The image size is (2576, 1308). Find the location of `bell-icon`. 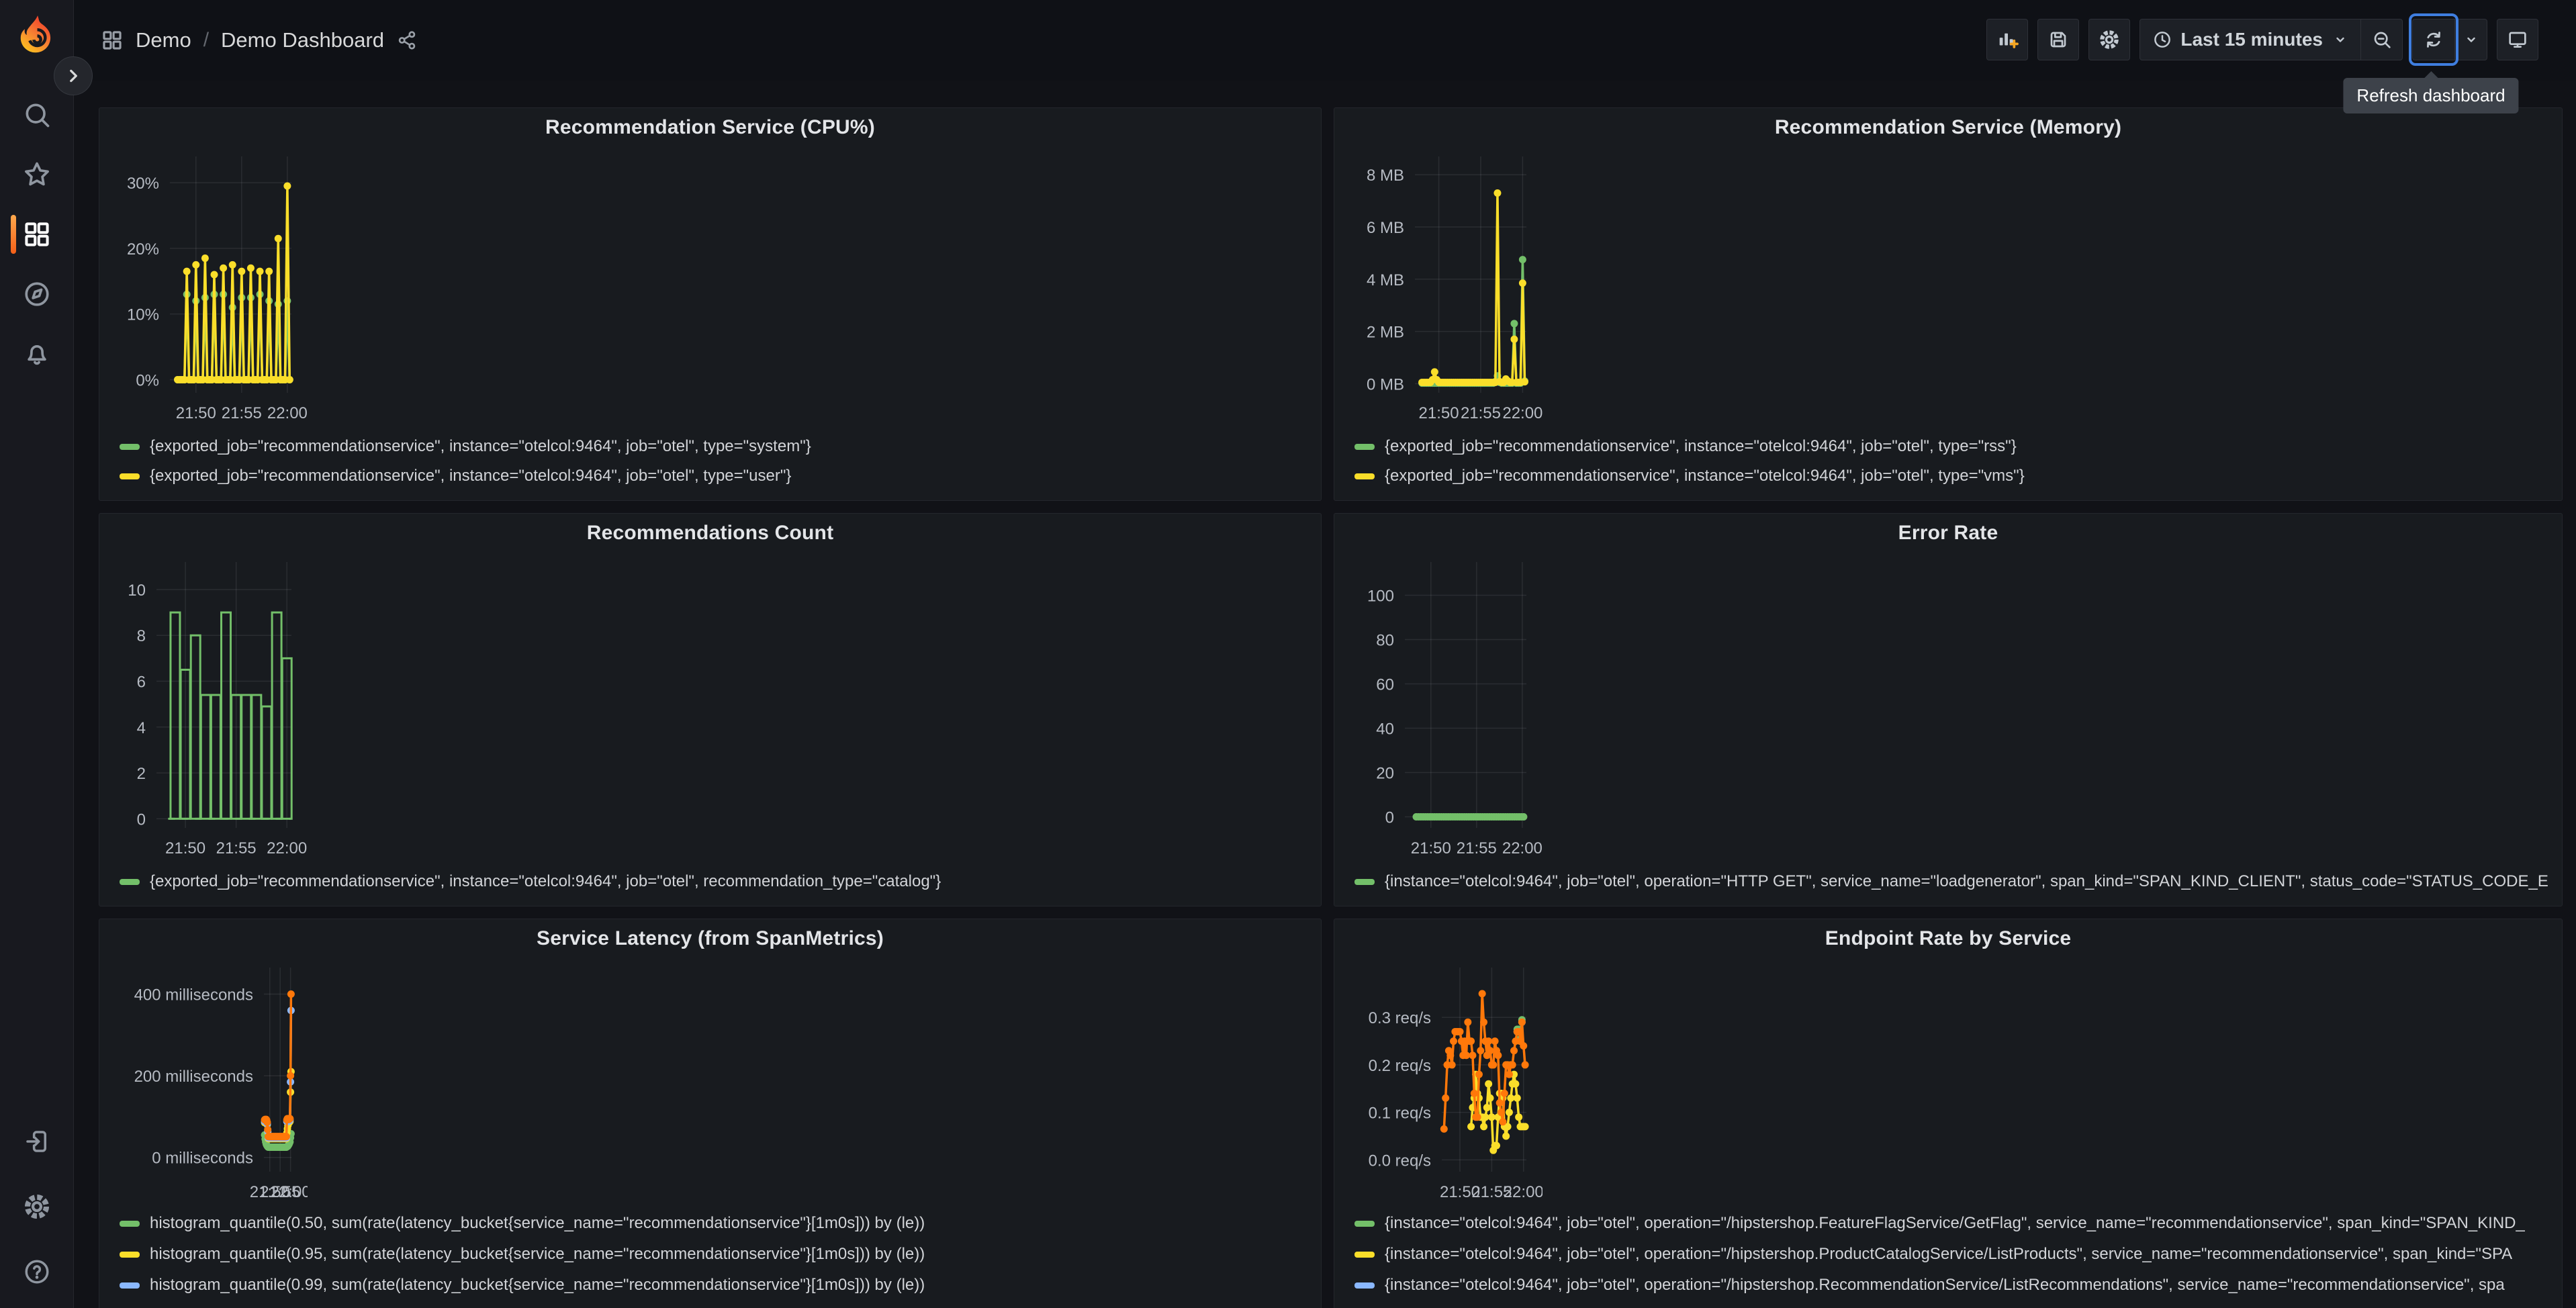

bell-icon is located at coordinates (36, 355).